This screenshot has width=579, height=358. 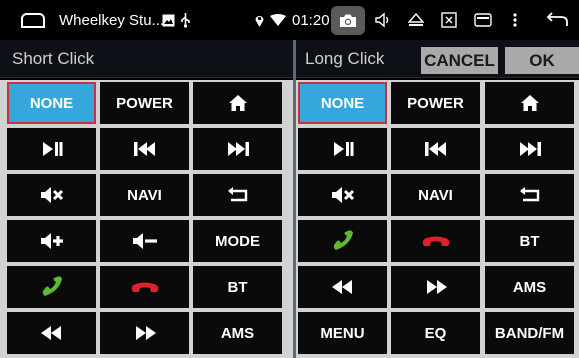 I want to click on short-click-previous-track-button, so click(x=144, y=149).